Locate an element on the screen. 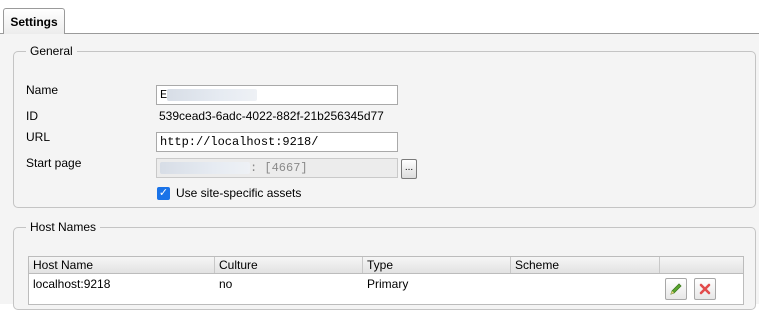 The image size is (759, 310). checkmark-icon: ✓ is located at coordinates (163, 193).